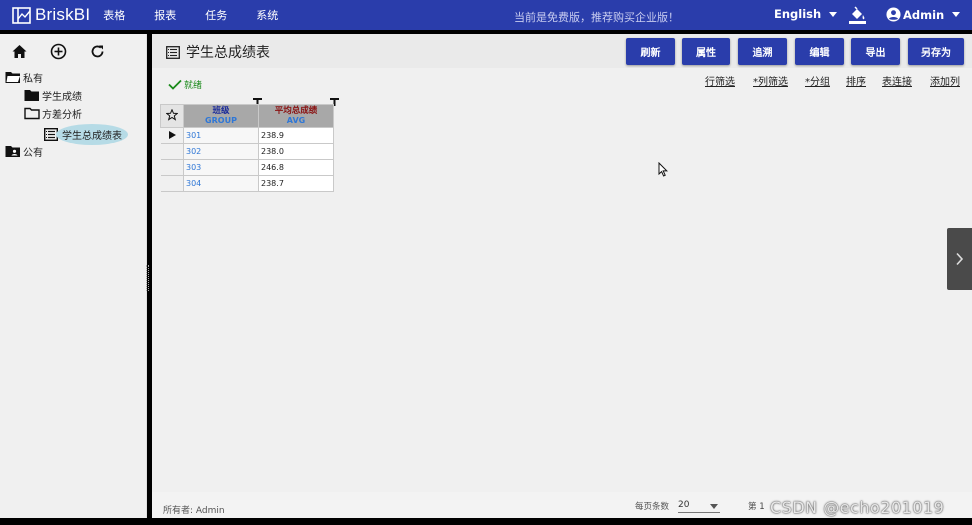 This screenshot has width=972, height=525. I want to click on column-header-avg: 平均总成绩 AVG, so click(296, 116).